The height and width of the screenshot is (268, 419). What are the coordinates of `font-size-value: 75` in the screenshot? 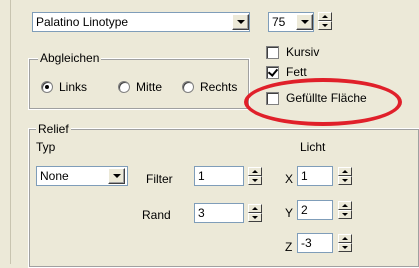 It's located at (279, 22).